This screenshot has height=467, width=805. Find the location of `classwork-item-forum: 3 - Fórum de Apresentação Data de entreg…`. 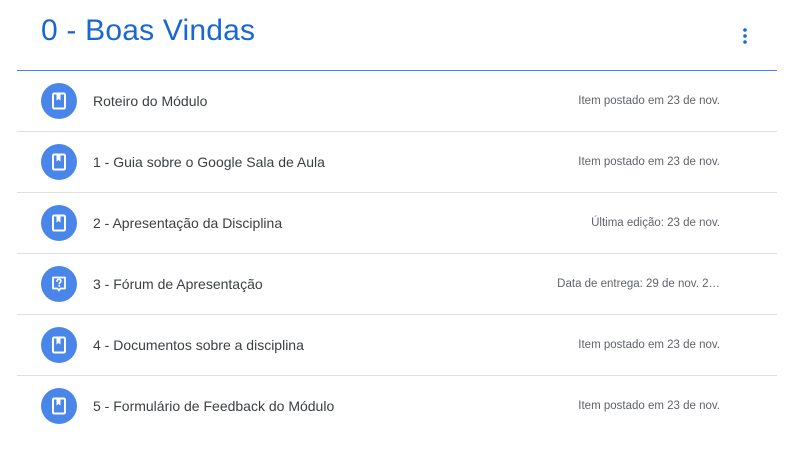

classwork-item-forum: 3 - Fórum de Apresentação Data de entreg… is located at coordinates (397, 284).